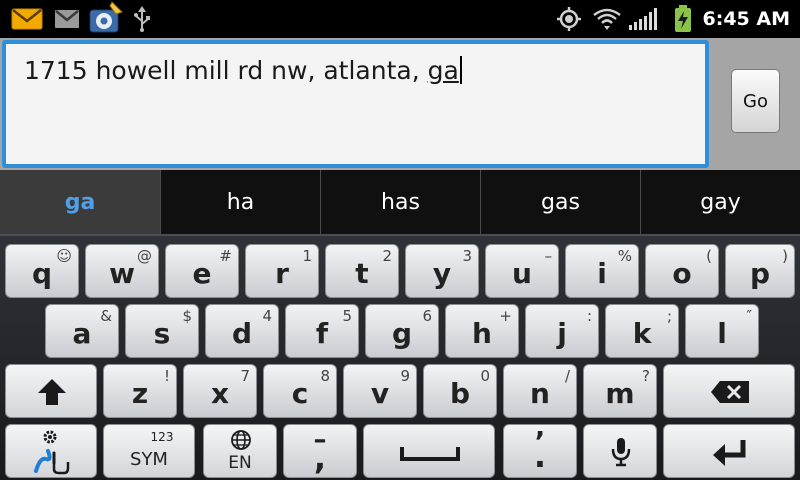 Image resolution: width=800 pixels, height=480 pixels. Describe the element at coordinates (105, 18) in the screenshot. I see `app-notification-icon` at that location.